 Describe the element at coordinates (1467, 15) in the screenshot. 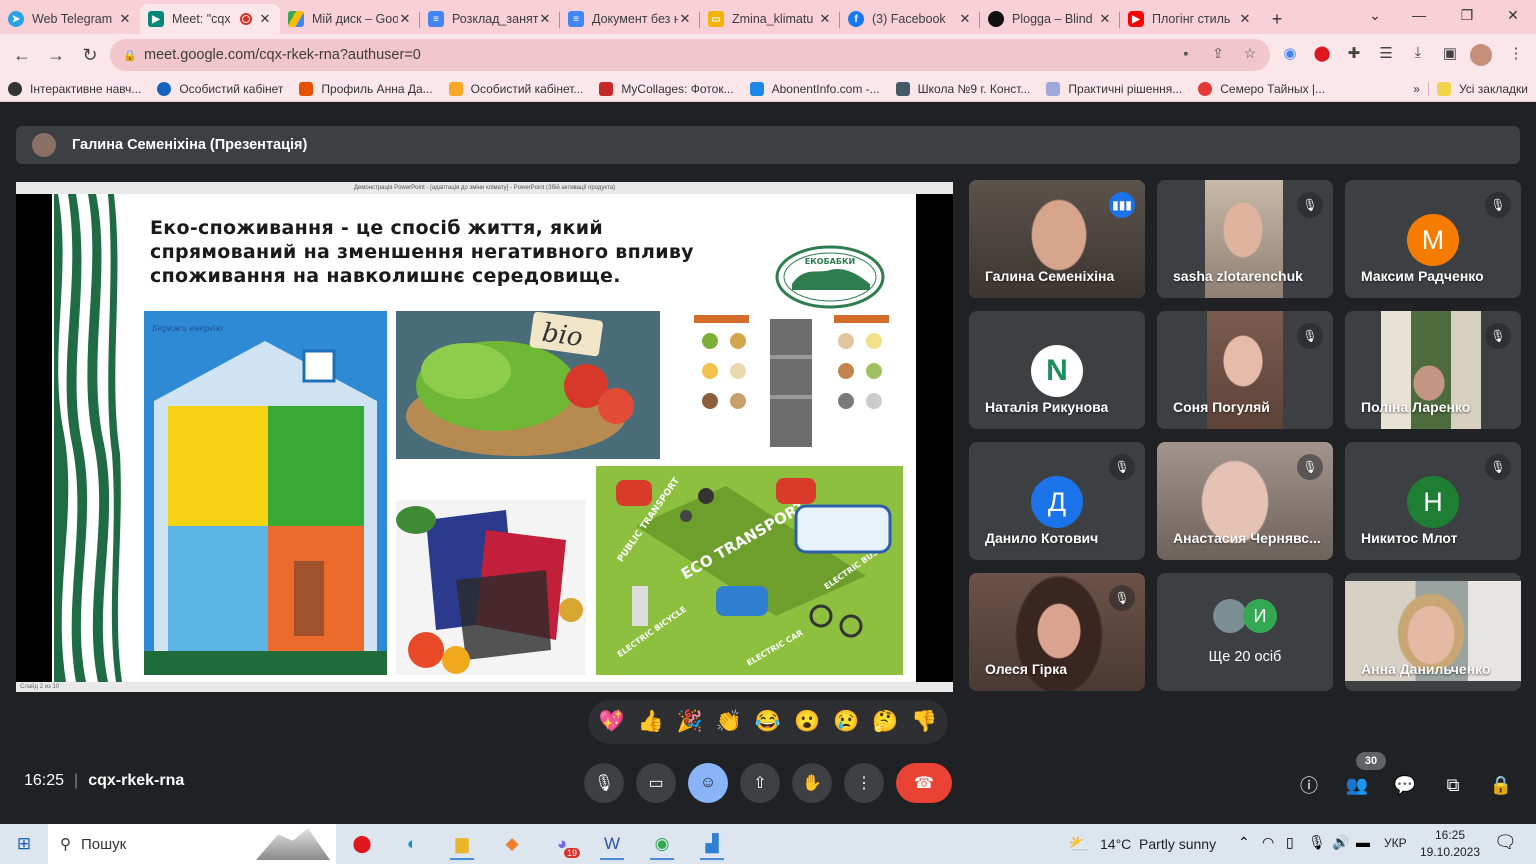

I see `restore-icon: ❐` at that location.